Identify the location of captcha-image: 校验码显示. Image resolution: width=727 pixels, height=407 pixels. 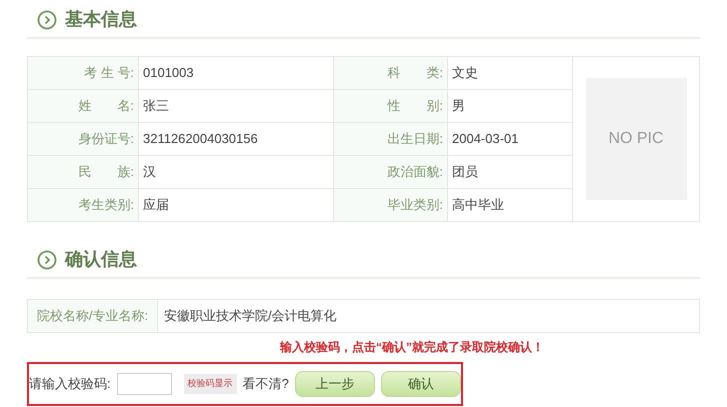
(210, 384).